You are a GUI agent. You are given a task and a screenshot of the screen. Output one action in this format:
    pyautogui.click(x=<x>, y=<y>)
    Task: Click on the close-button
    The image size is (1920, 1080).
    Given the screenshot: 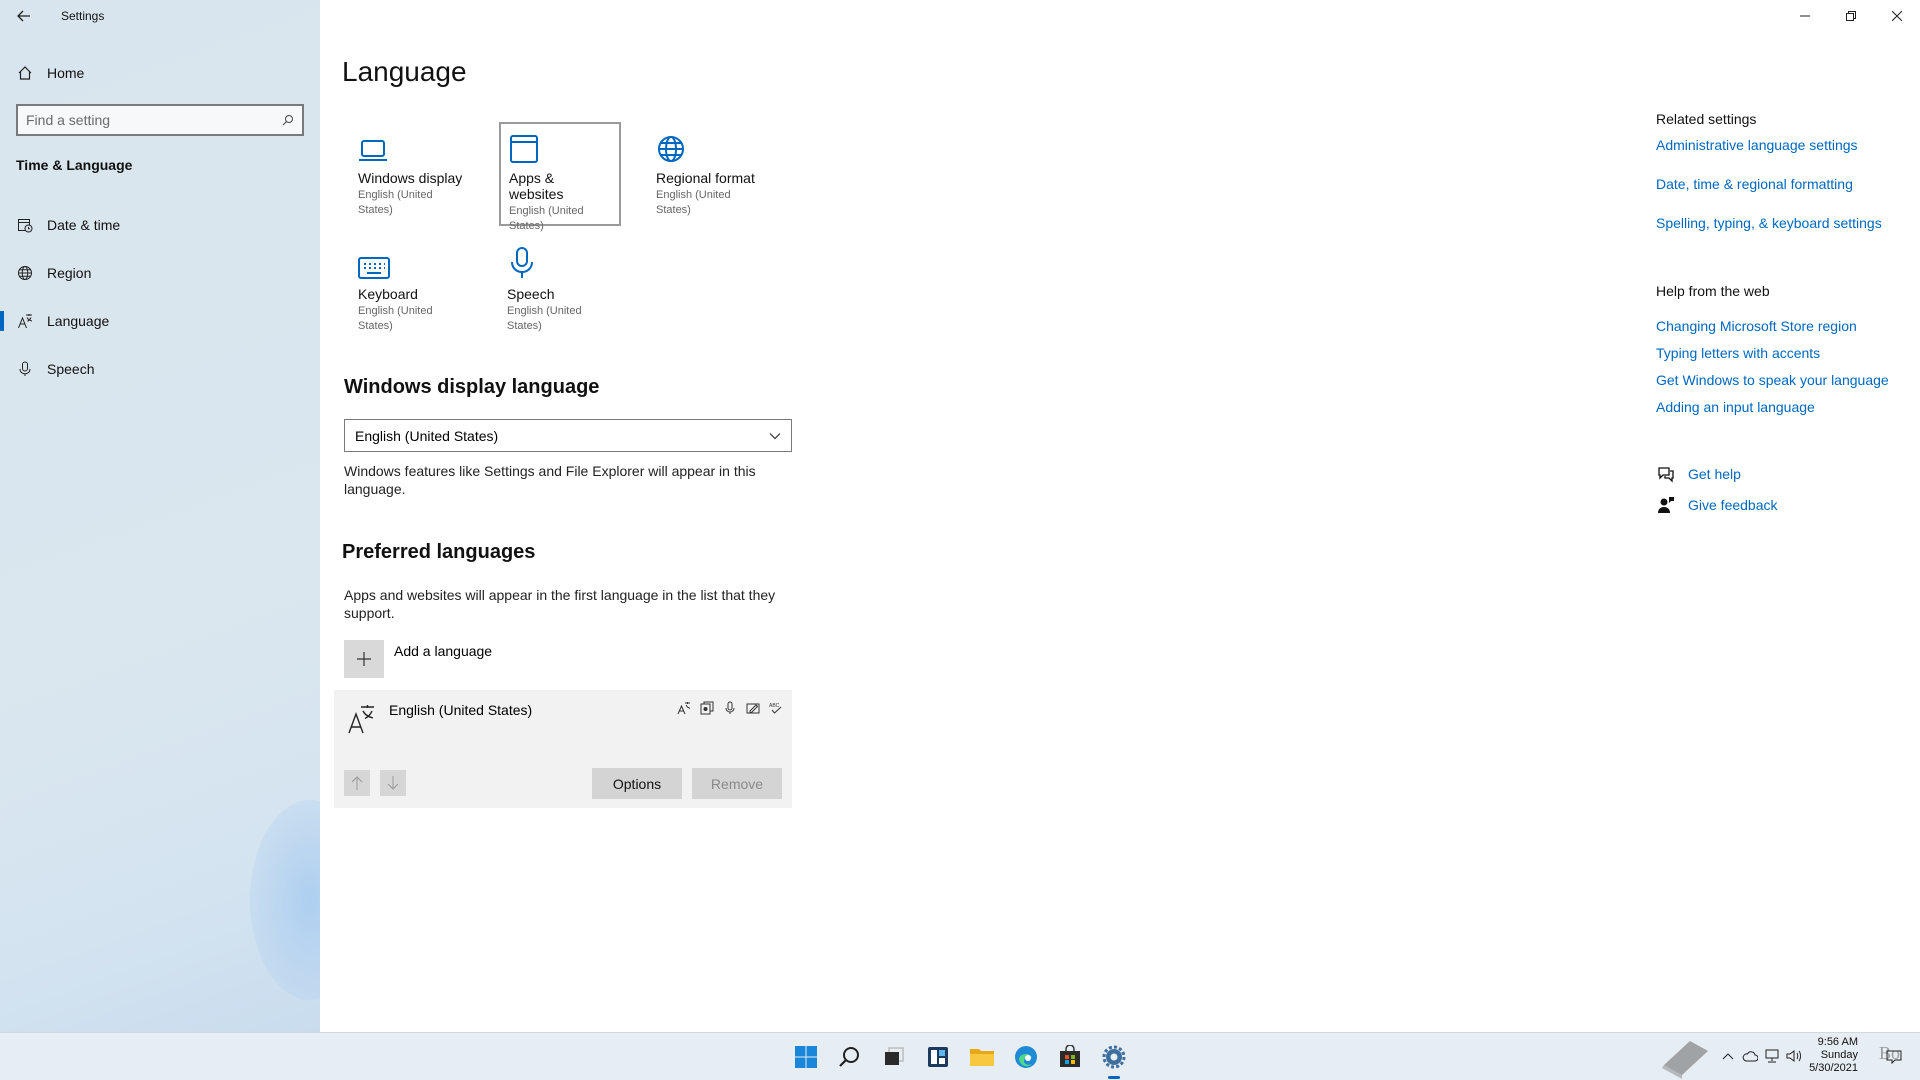 What is the action you would take?
    pyautogui.click(x=1897, y=16)
    